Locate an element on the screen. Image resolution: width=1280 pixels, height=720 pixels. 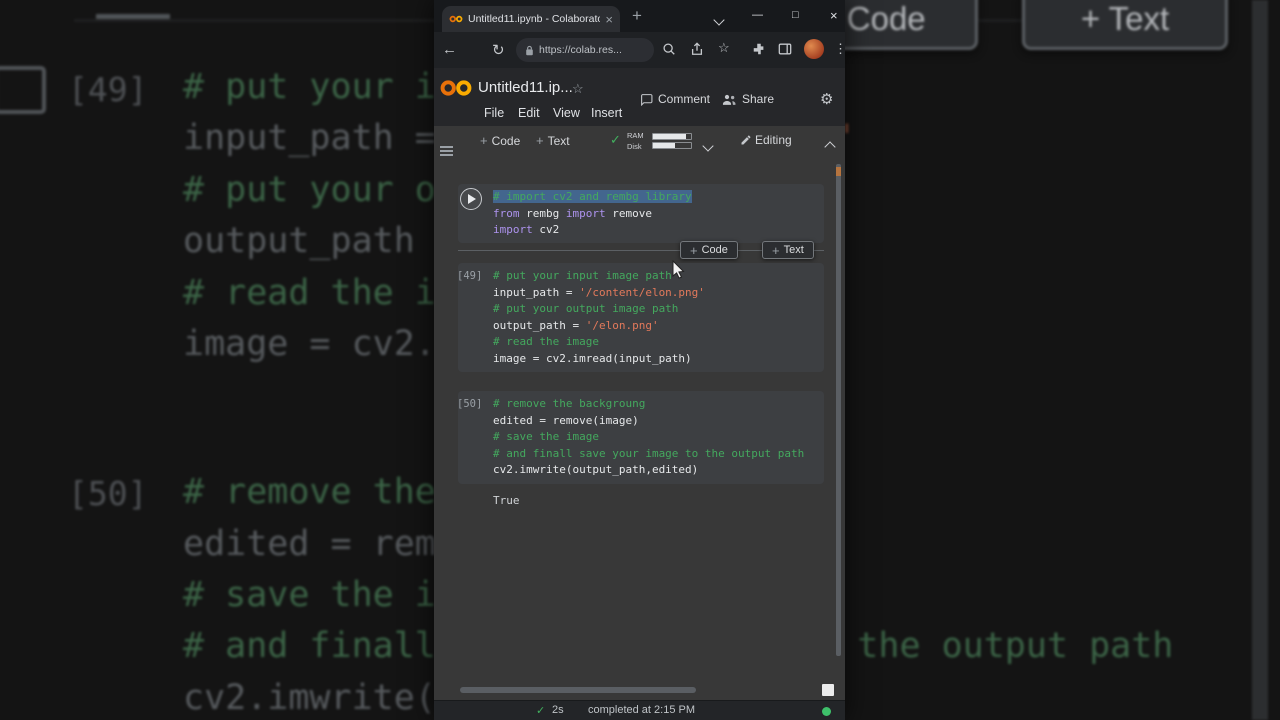
runtime-dropdown-chevron-icon is located at coordinates (708, 146).